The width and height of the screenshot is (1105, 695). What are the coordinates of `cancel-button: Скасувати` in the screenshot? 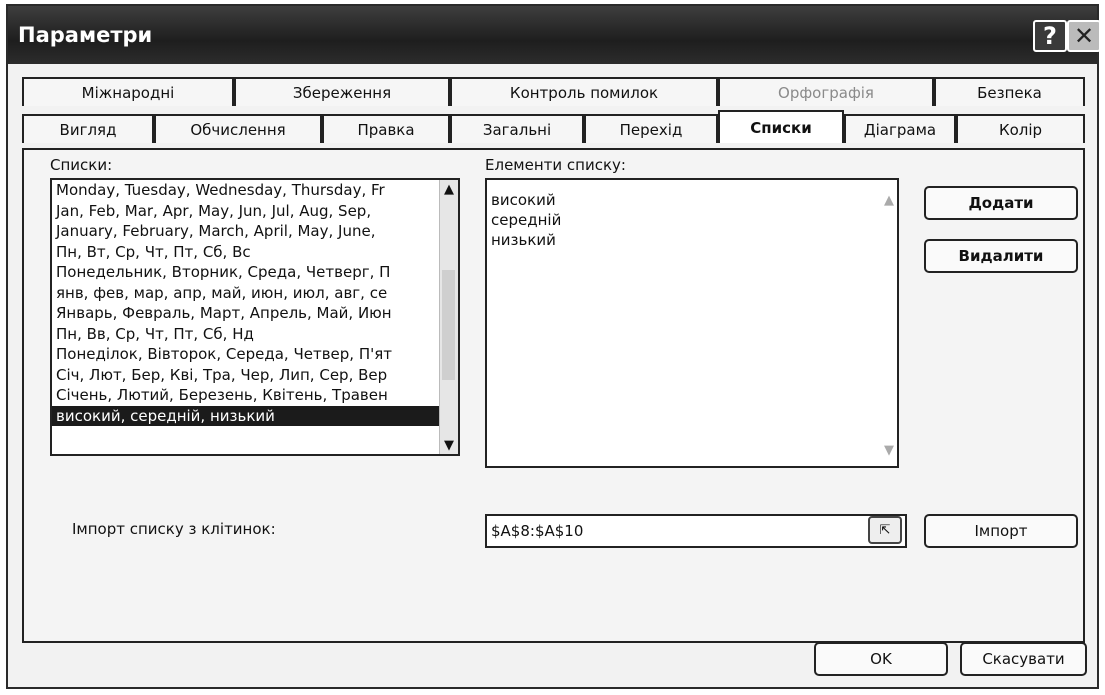 It's located at (1023, 659).